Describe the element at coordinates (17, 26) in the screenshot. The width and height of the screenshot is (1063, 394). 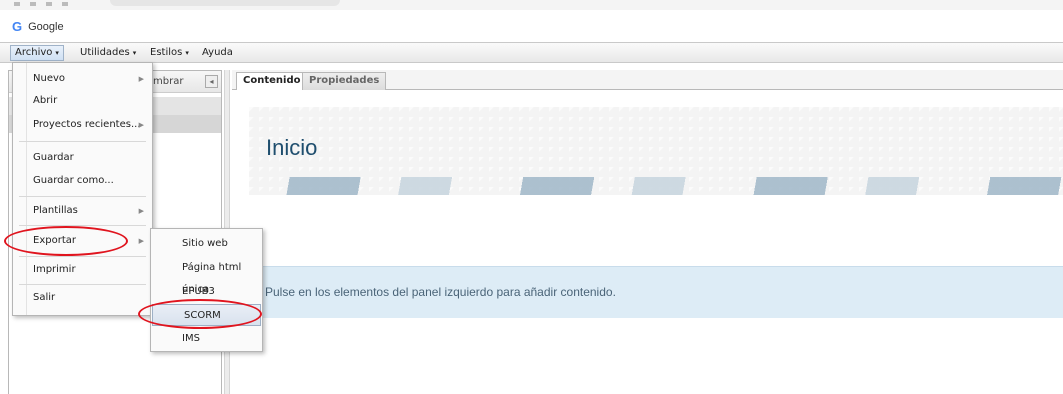
I see `google-g-icon: G` at that location.